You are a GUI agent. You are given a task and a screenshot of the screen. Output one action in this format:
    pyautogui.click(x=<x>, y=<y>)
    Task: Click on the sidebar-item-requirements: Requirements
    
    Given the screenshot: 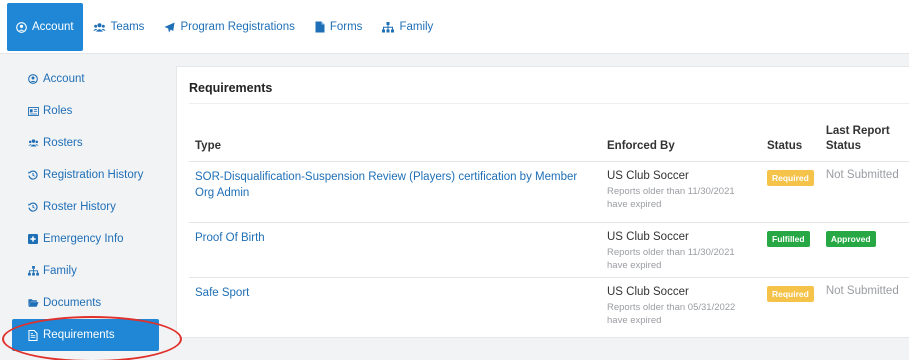 What is the action you would take?
    pyautogui.click(x=85, y=335)
    